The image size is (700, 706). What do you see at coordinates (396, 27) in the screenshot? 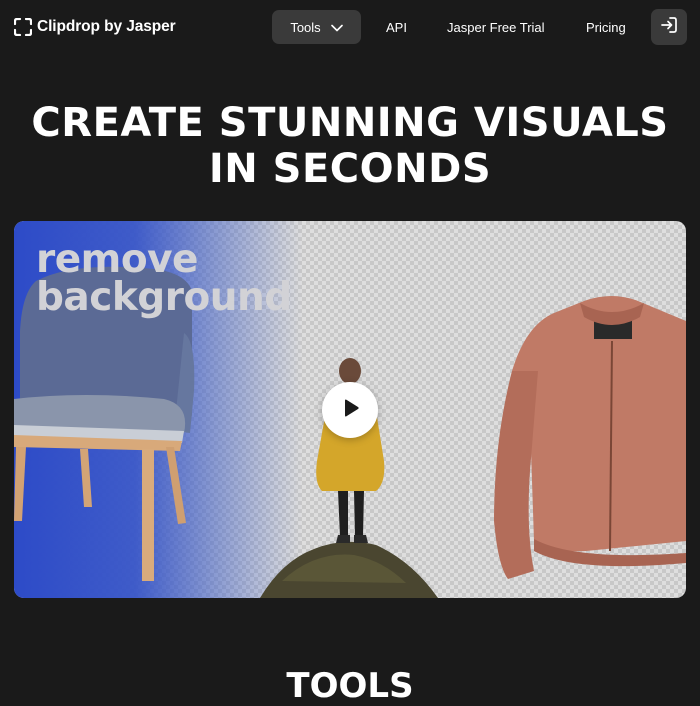
I see `nav-link-api: API` at bounding box center [396, 27].